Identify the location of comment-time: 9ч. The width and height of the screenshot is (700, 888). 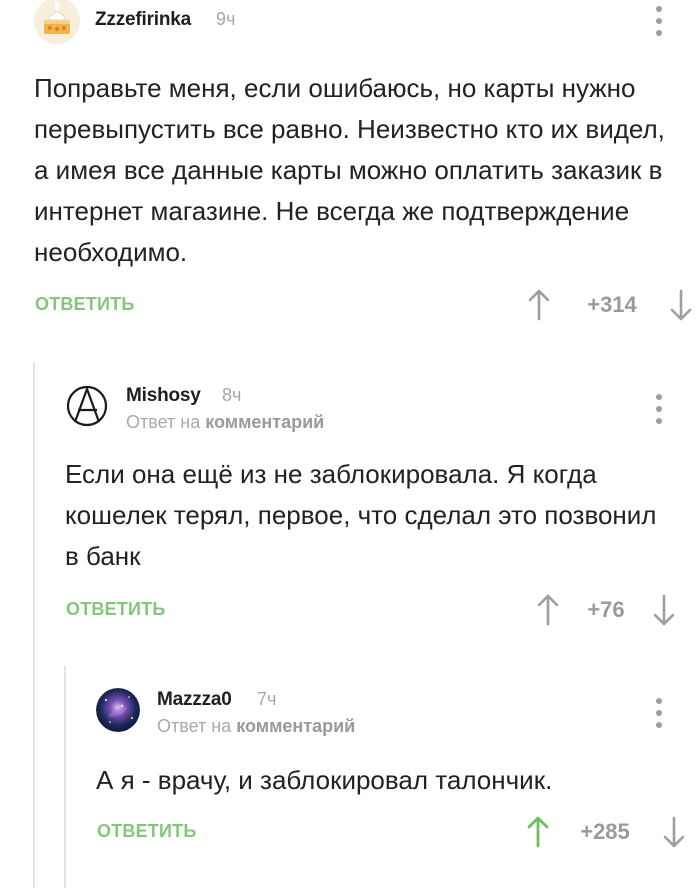
(226, 19).